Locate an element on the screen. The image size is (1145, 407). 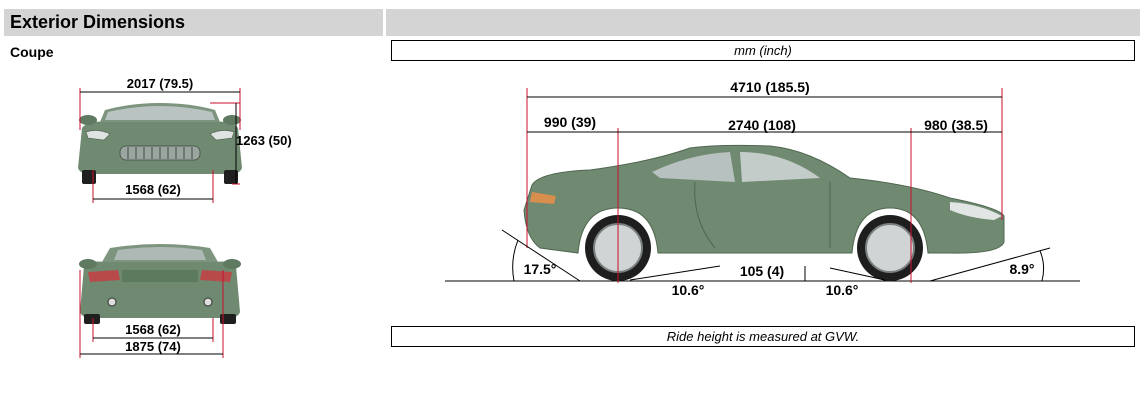
rear-overhang-label: 980 (38.5) is located at coordinates (956, 125).